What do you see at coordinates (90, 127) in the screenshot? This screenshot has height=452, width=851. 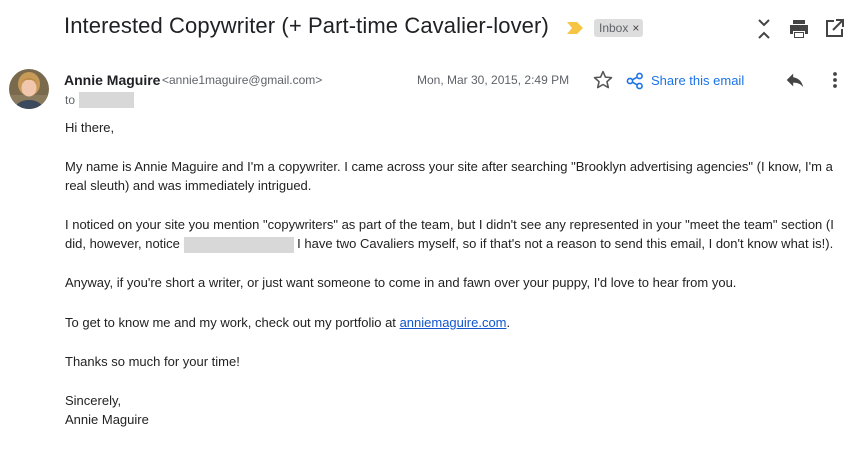 I see `body-greeting: Hi there,` at bounding box center [90, 127].